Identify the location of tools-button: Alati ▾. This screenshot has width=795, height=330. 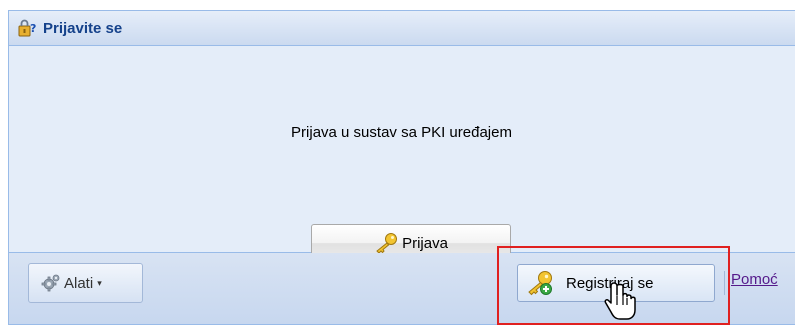
(85, 283).